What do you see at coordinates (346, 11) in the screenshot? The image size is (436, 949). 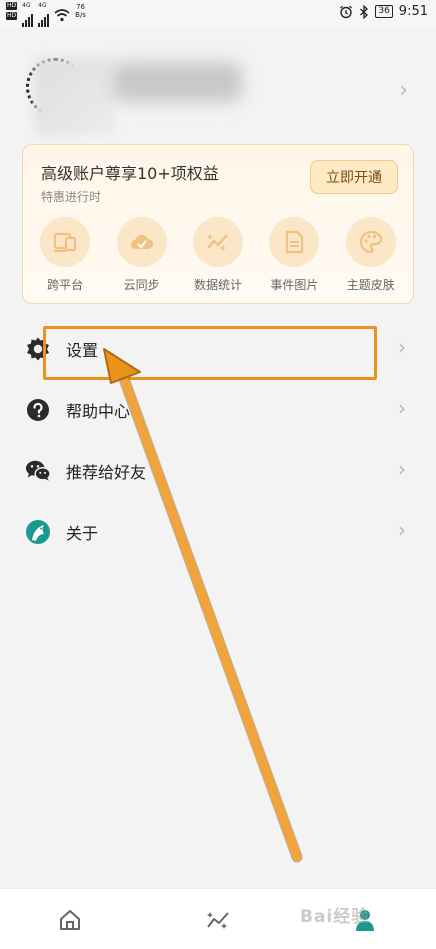 I see `alarm-icon` at bounding box center [346, 11].